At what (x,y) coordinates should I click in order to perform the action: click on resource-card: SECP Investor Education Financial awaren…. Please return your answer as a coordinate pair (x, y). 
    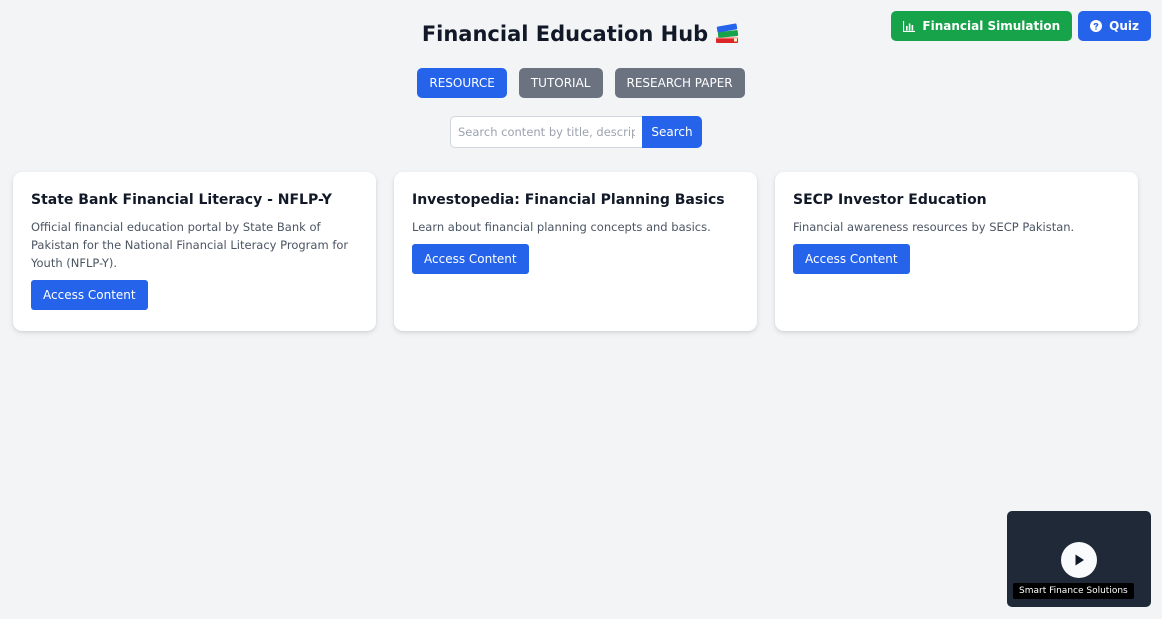
    Looking at the image, I should click on (956, 251).